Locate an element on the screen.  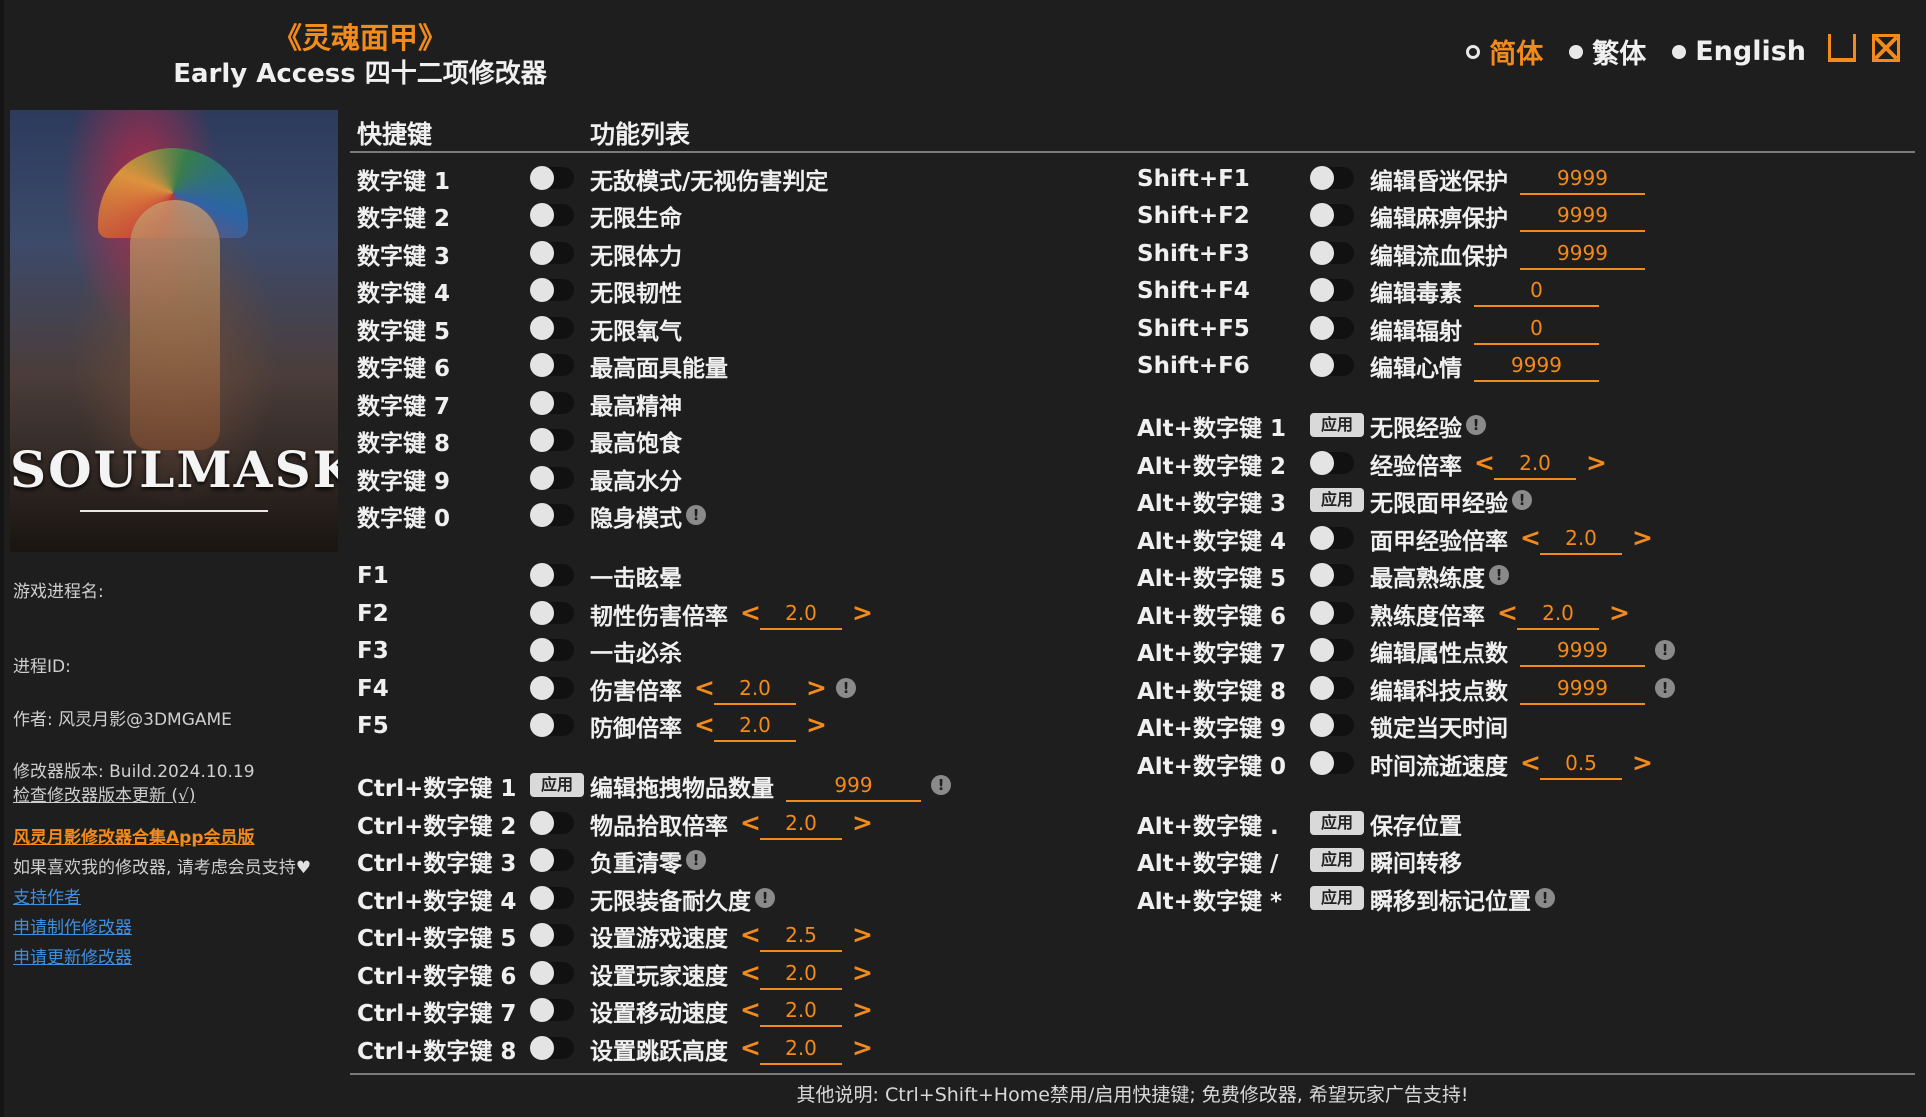
lang-traditional: 繁体 is located at coordinates (1607, 51).